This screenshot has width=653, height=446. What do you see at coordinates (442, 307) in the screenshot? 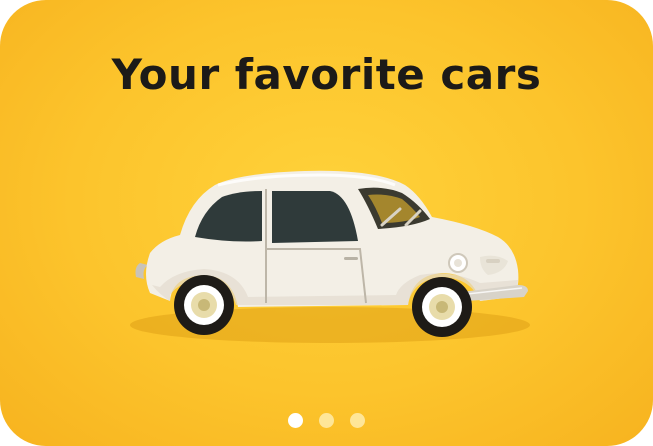
I see `front-wheel` at bounding box center [442, 307].